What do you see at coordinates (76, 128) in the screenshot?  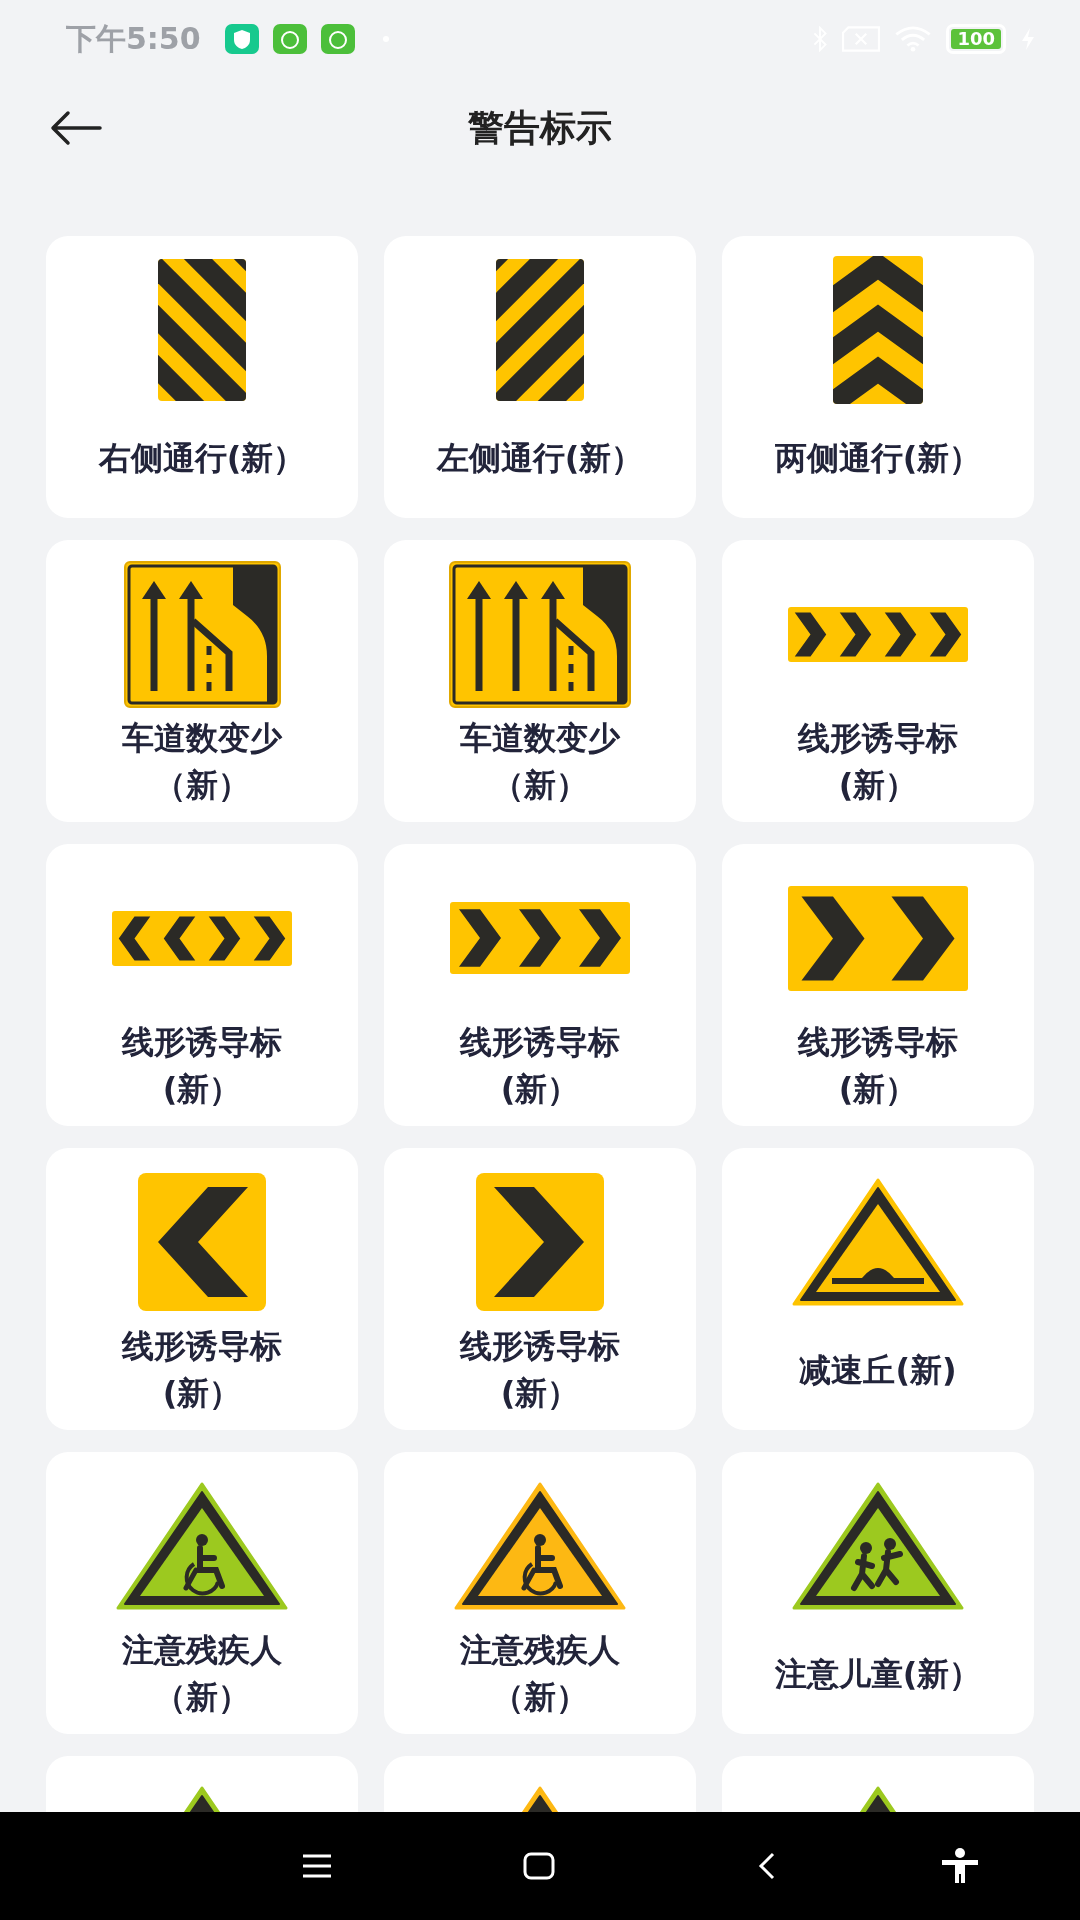 I see `back-arrow-icon` at bounding box center [76, 128].